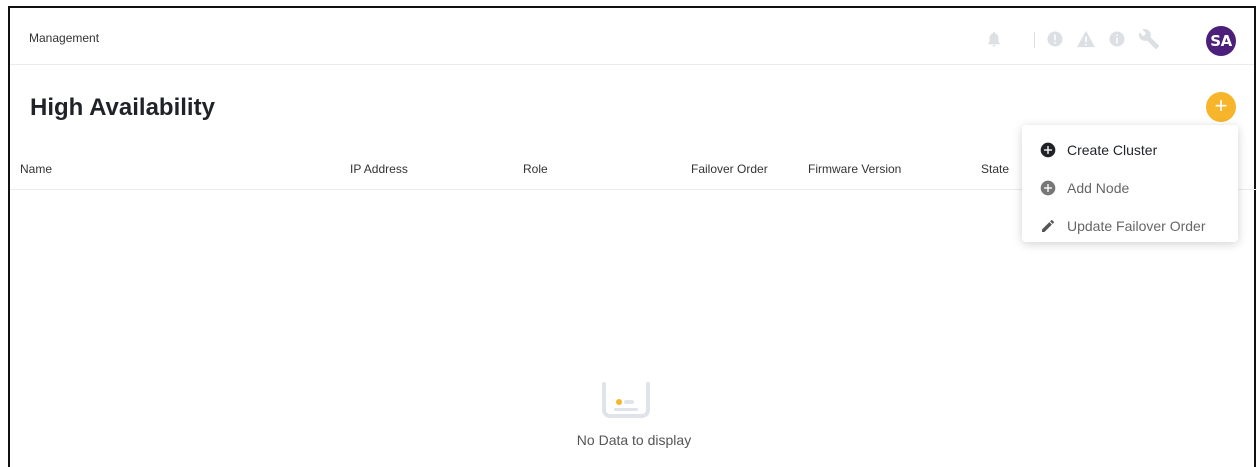  I want to click on error-circle-icon, so click(1055, 39).